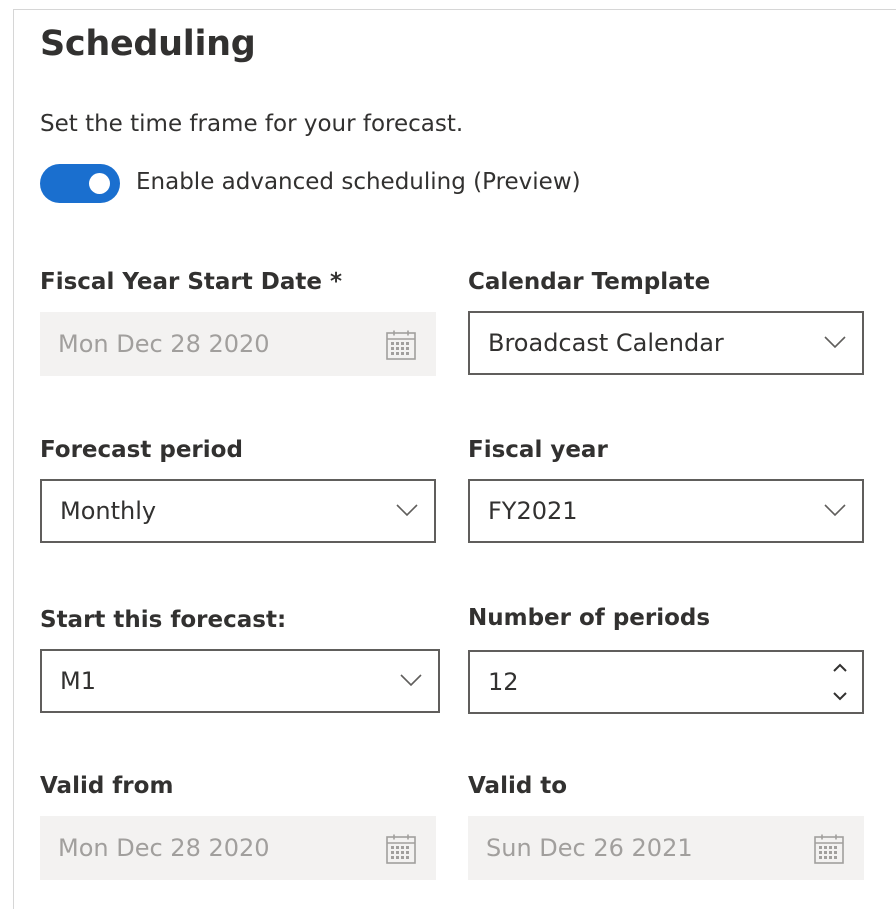 The height and width of the screenshot is (909, 896). I want to click on valid-to-label: Valid to, so click(518, 786).